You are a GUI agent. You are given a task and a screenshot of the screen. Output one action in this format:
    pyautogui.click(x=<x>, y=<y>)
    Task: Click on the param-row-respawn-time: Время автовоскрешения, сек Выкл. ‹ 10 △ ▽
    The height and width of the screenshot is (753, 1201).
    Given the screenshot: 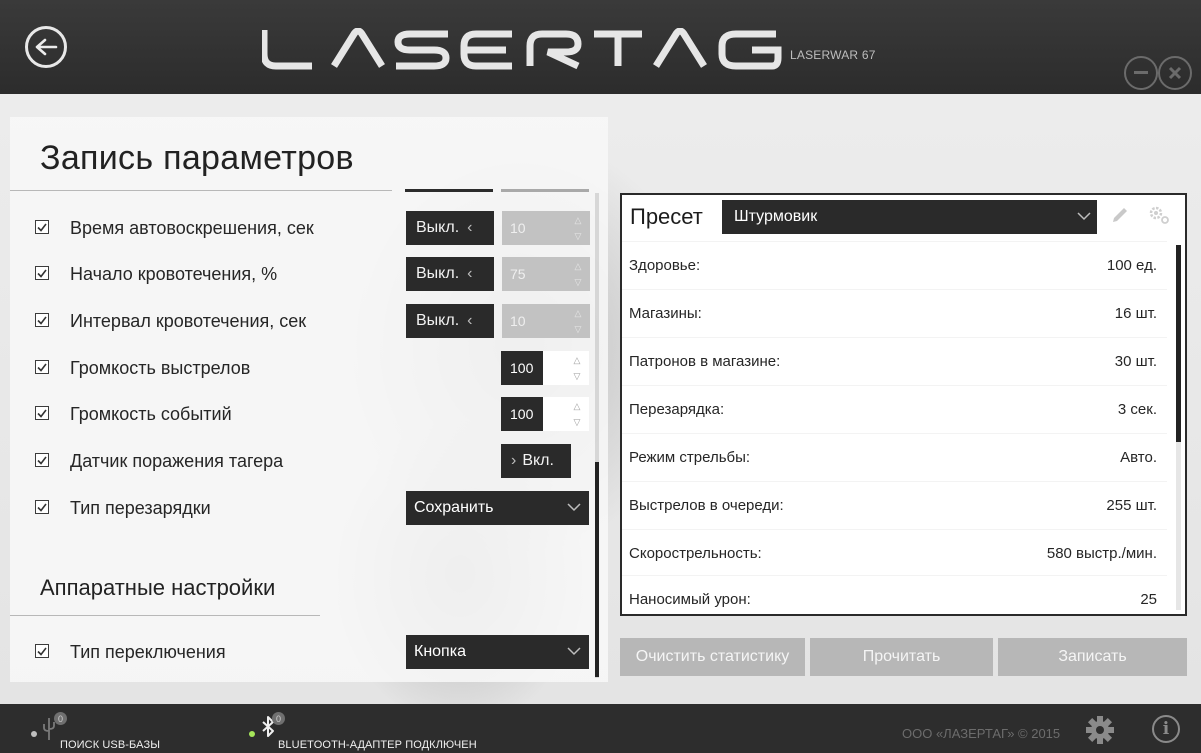 What is the action you would take?
    pyautogui.click(x=309, y=227)
    